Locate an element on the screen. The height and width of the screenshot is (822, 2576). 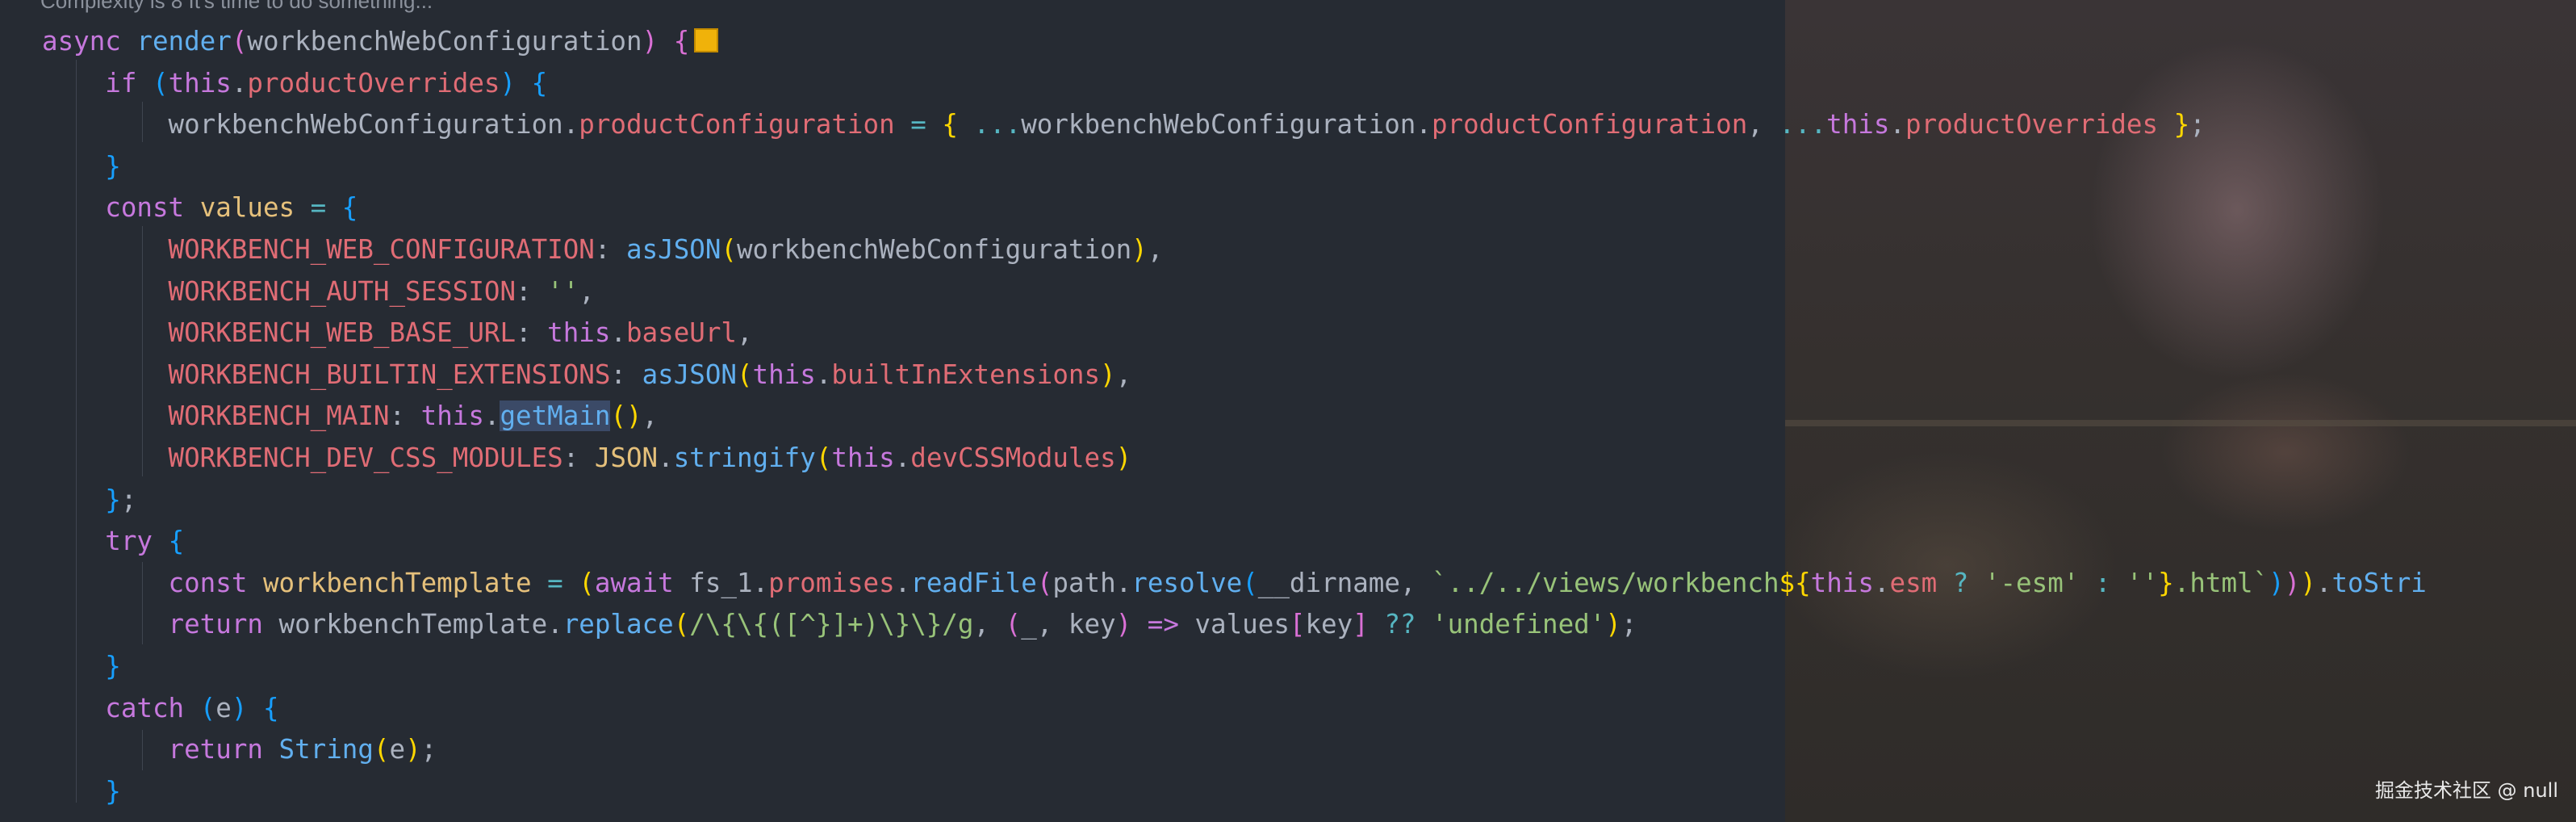
token: '-esm' is located at coordinates (2032, 582).